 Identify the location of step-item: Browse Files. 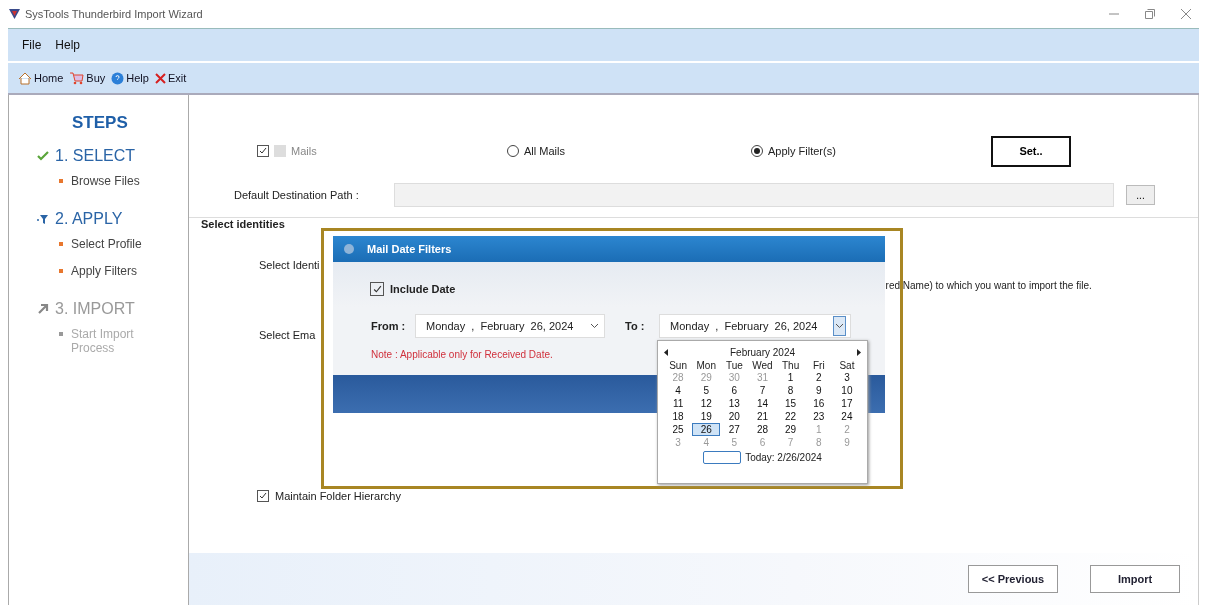
(106, 181).